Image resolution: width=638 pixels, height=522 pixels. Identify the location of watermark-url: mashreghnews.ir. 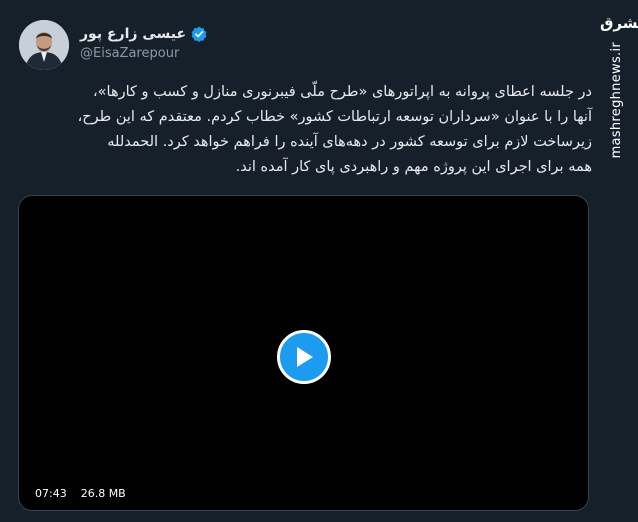
(616, 100).